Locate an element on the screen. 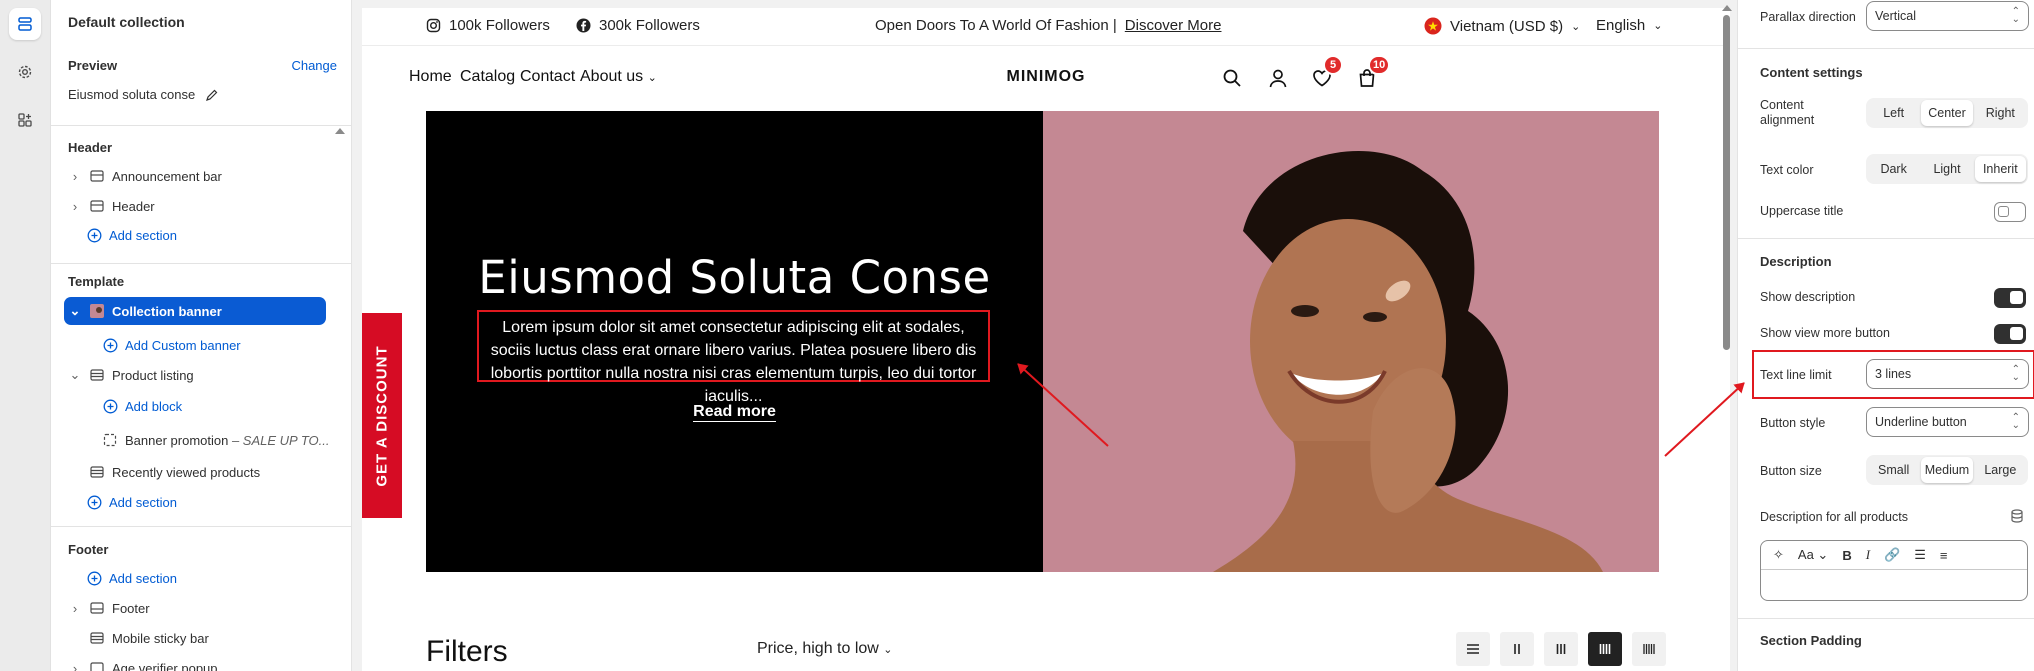 The width and height of the screenshot is (2034, 671). content-settings-heading: Content settings is located at coordinates (1811, 72).